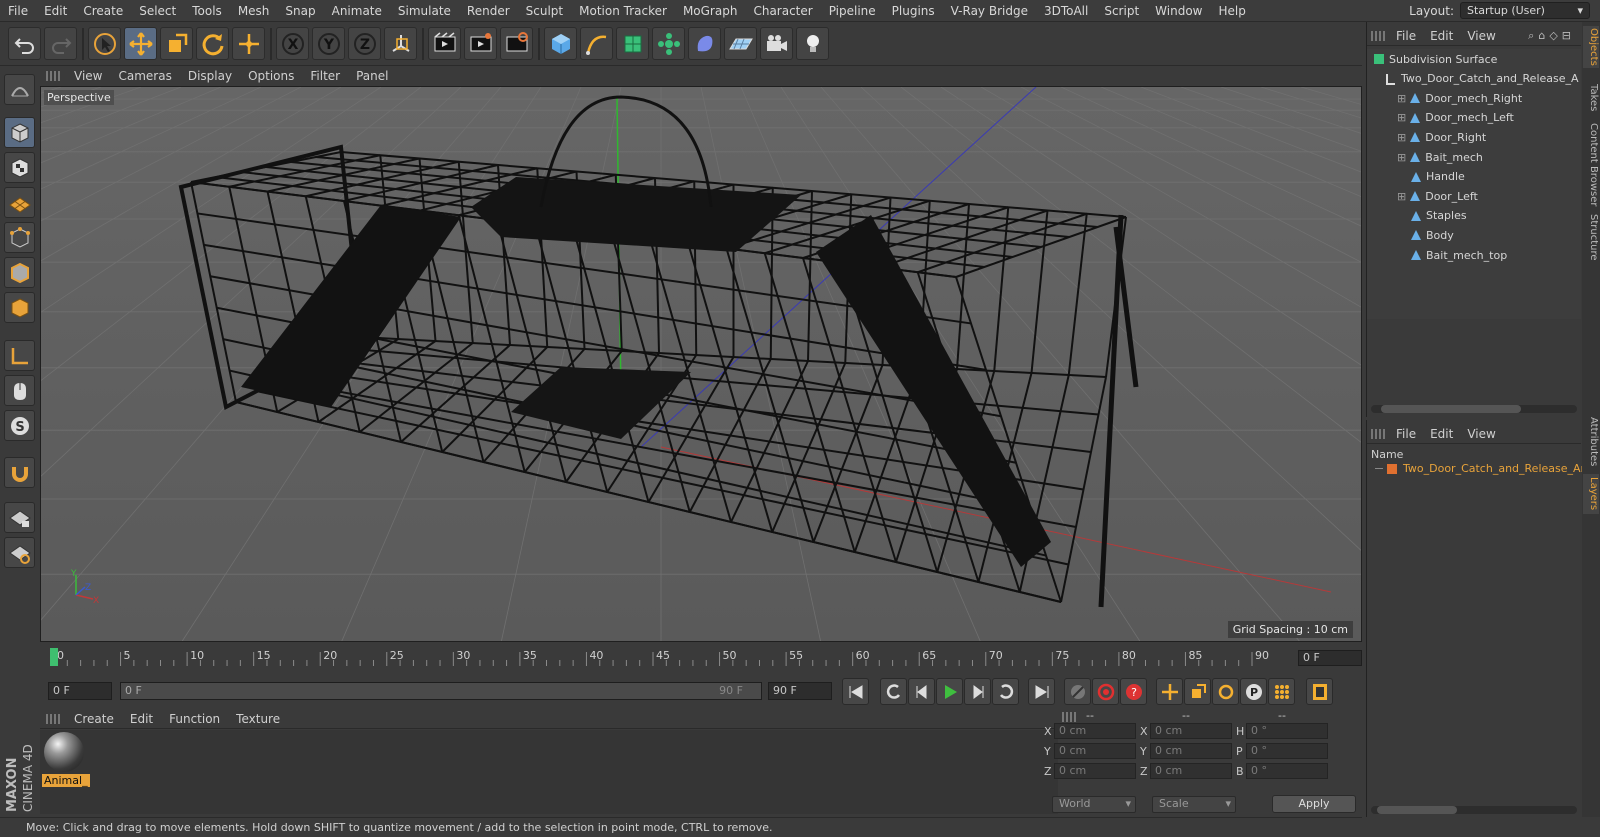 The height and width of the screenshot is (837, 1600). What do you see at coordinates (704, 43) in the screenshot?
I see `deformer-icon` at bounding box center [704, 43].